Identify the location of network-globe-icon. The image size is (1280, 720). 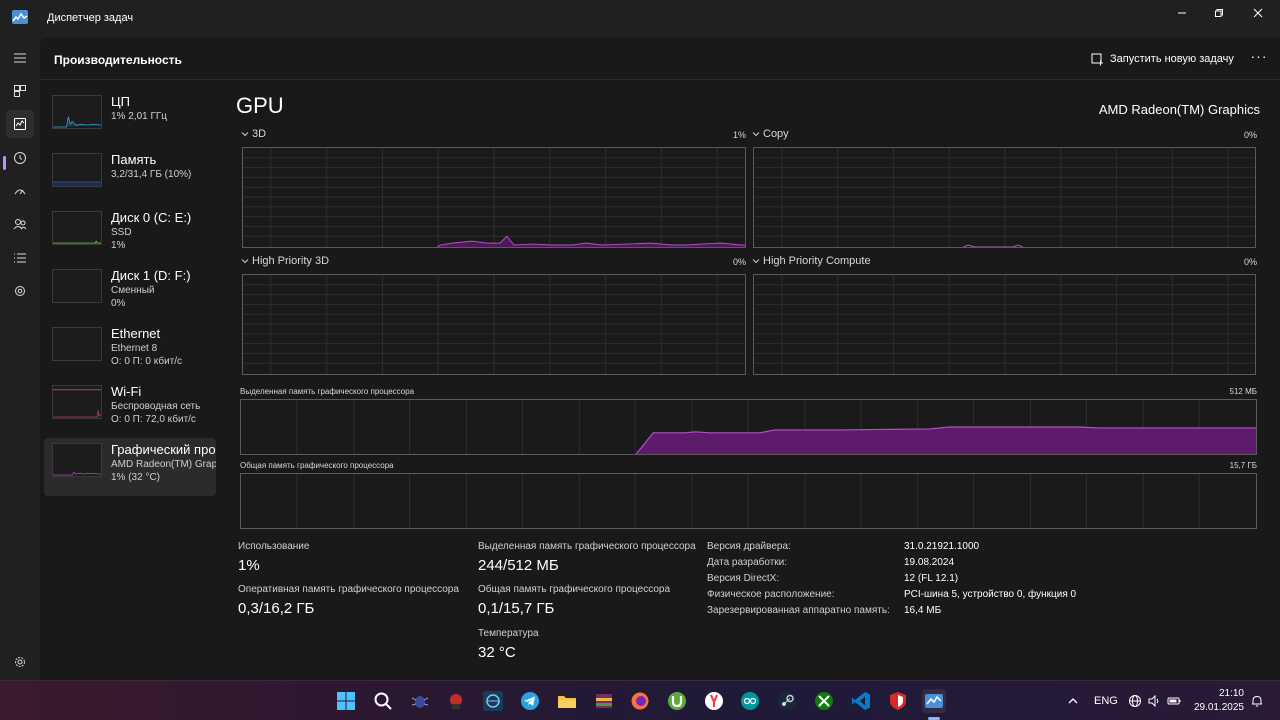
(1135, 701).